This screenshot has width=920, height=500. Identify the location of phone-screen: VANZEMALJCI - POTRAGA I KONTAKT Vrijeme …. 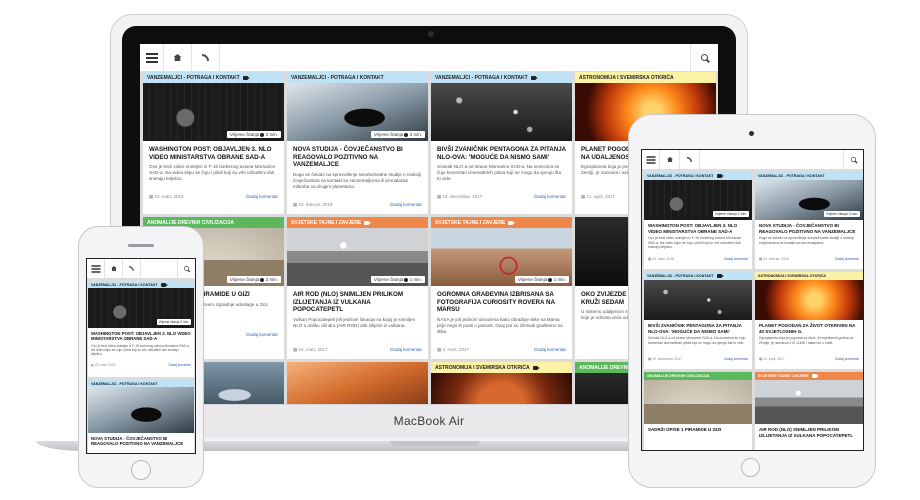
(141, 356).